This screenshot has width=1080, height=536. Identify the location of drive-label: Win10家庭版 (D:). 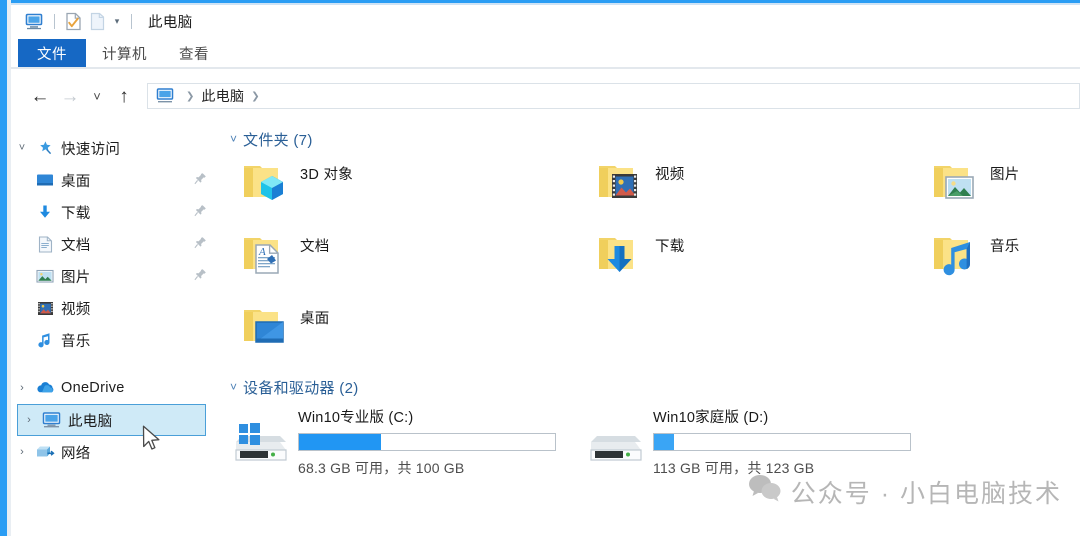
(711, 418).